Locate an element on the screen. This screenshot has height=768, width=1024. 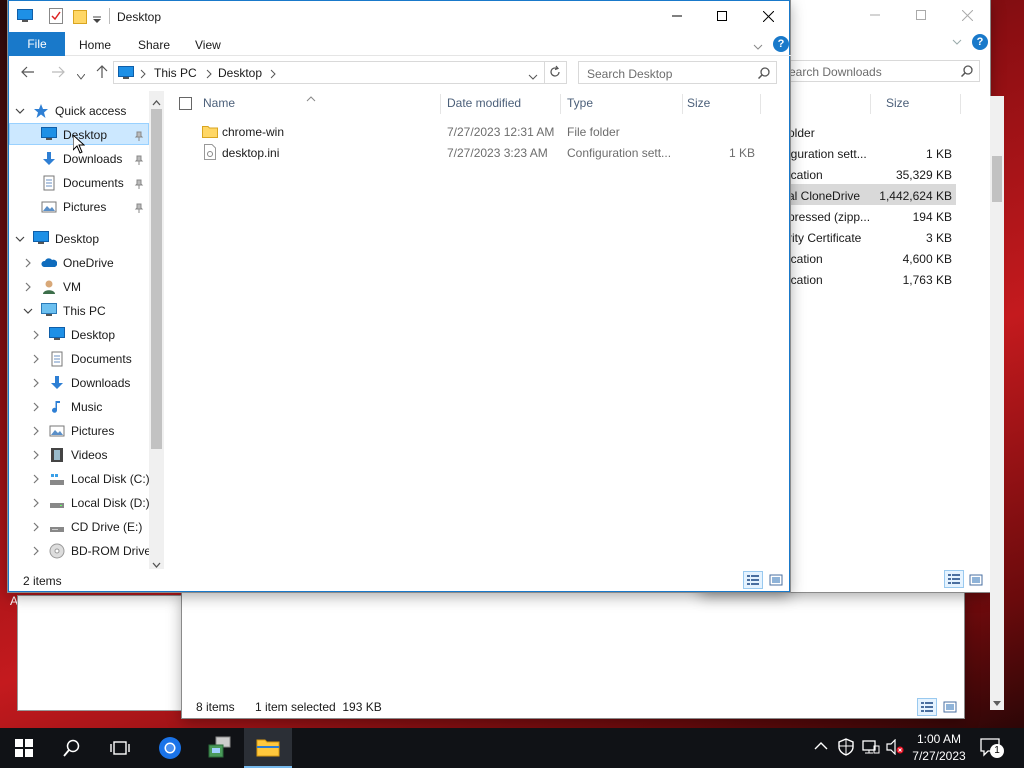
scroll-down-icon is located at coordinates (997, 703).